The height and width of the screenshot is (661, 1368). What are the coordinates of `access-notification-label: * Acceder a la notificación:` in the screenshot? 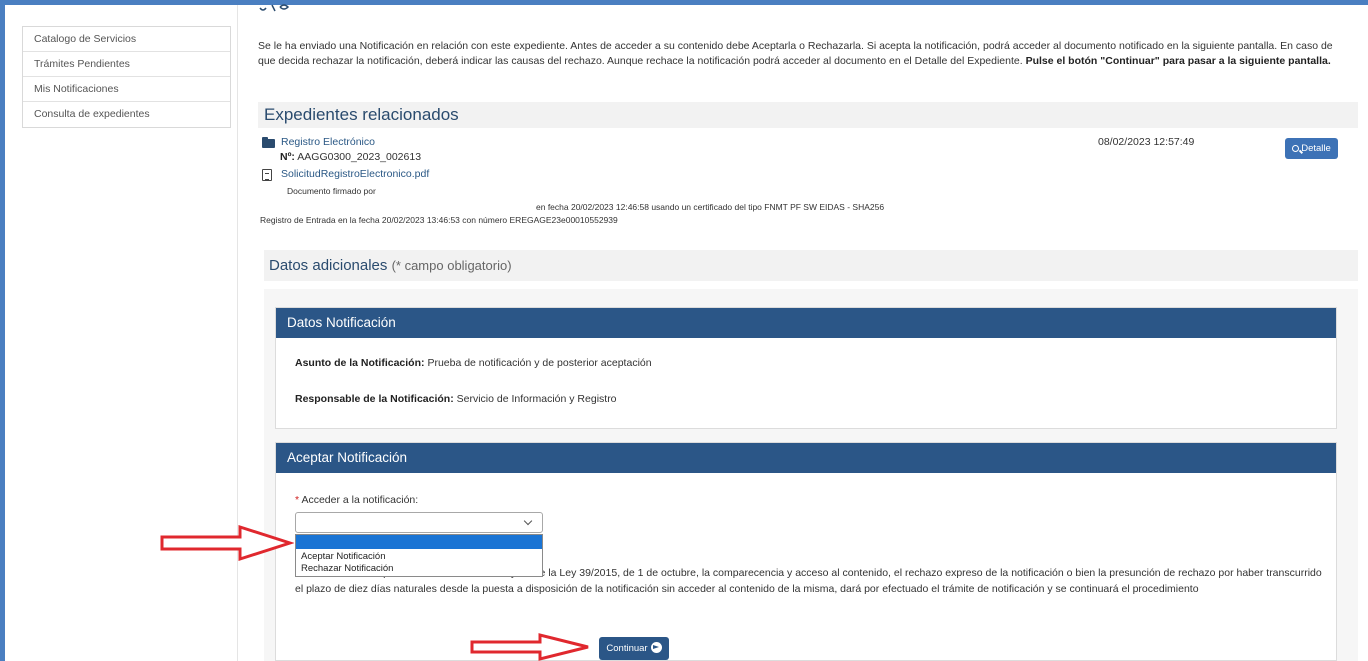 It's located at (357, 500).